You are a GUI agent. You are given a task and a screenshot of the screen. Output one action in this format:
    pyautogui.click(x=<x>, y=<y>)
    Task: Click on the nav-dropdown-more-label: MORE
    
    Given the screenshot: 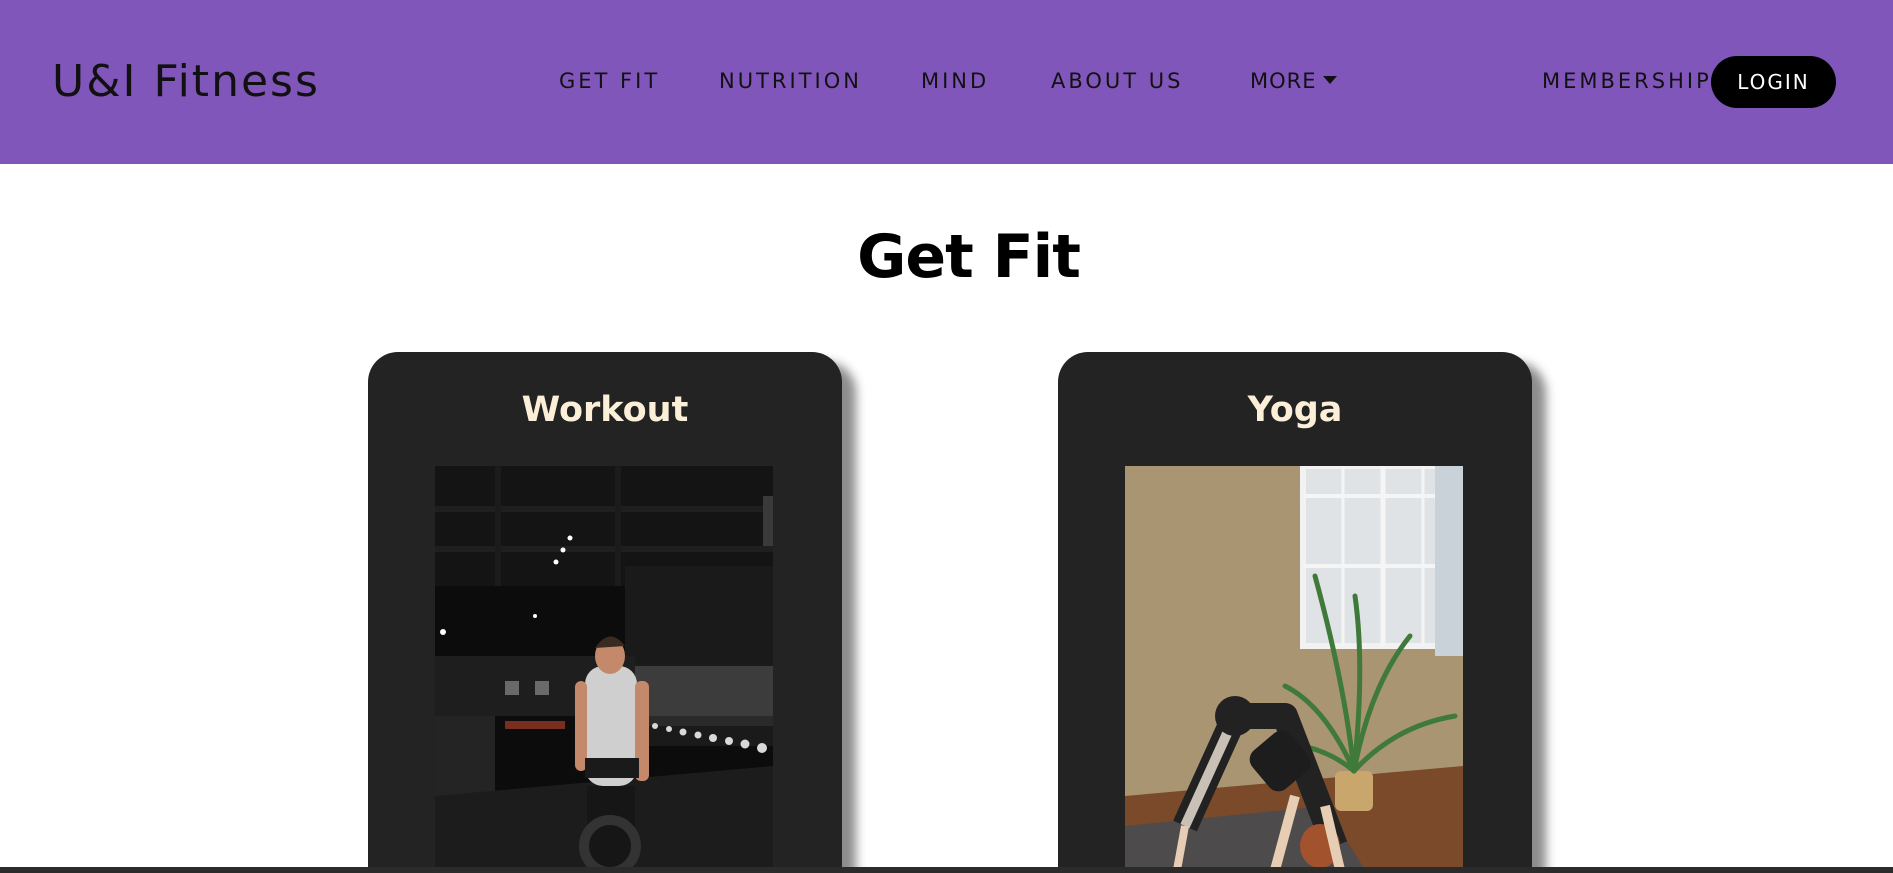 What is the action you would take?
    pyautogui.click(x=1283, y=81)
    